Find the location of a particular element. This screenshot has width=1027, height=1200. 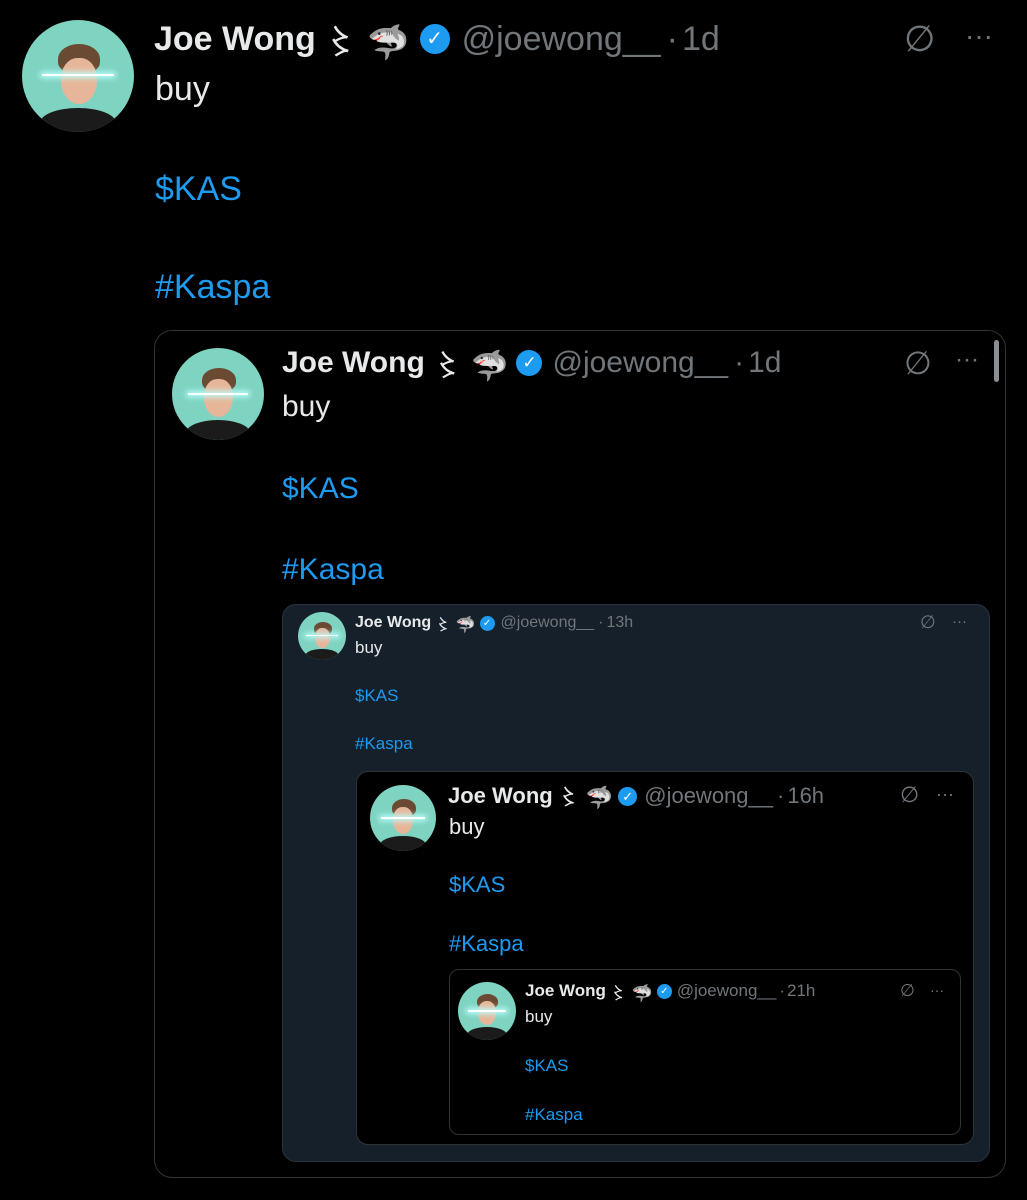

timestamp: 13h is located at coordinates (620, 623).